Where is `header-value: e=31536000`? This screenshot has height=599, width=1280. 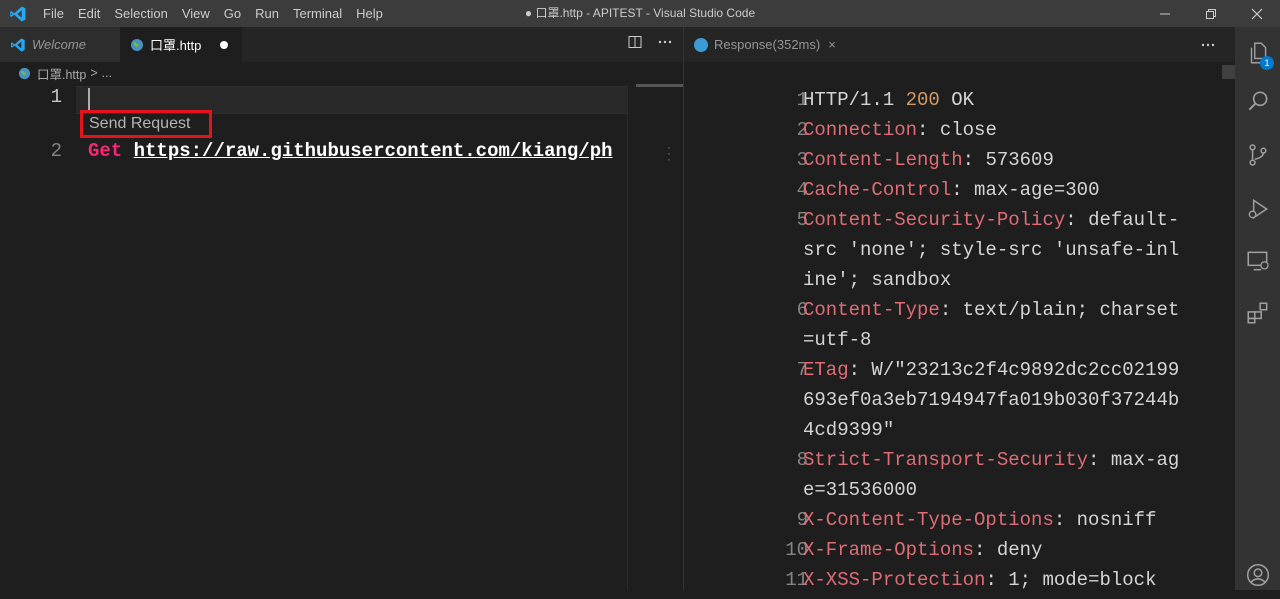
header-value: e=31536000 is located at coordinates (860, 490).